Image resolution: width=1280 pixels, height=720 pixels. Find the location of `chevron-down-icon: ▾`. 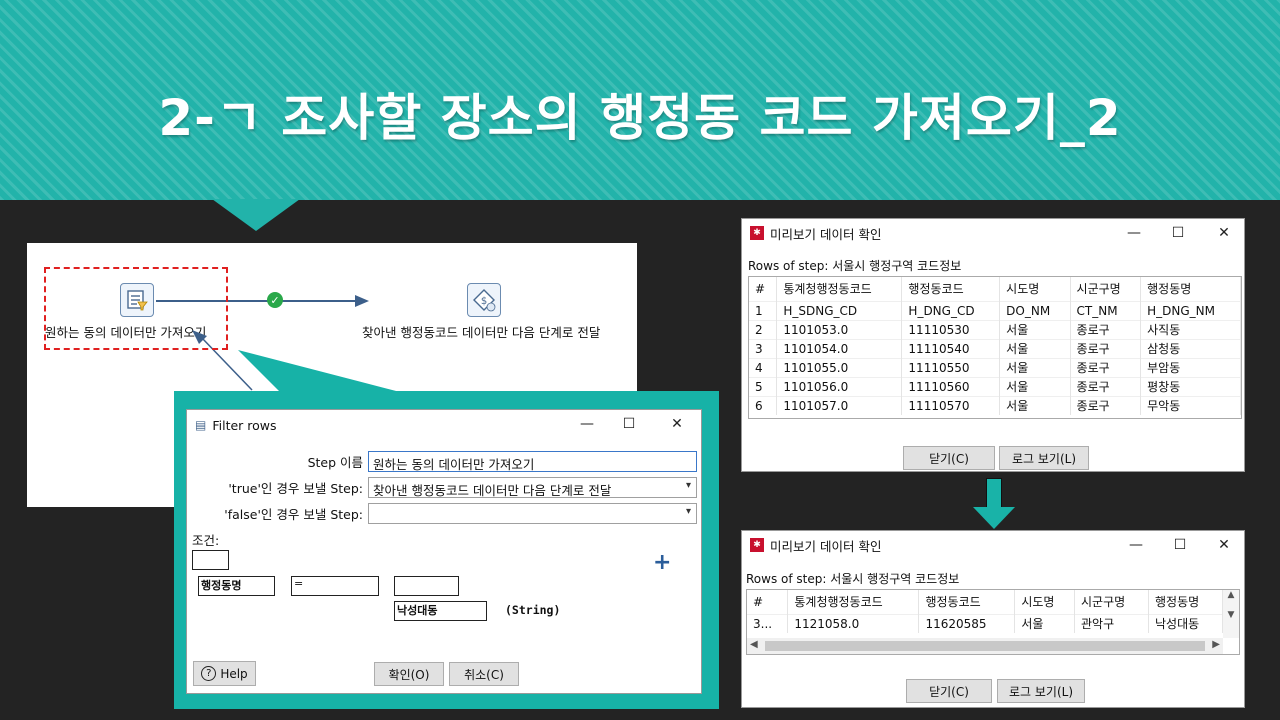

chevron-down-icon: ▾ is located at coordinates (688, 485).